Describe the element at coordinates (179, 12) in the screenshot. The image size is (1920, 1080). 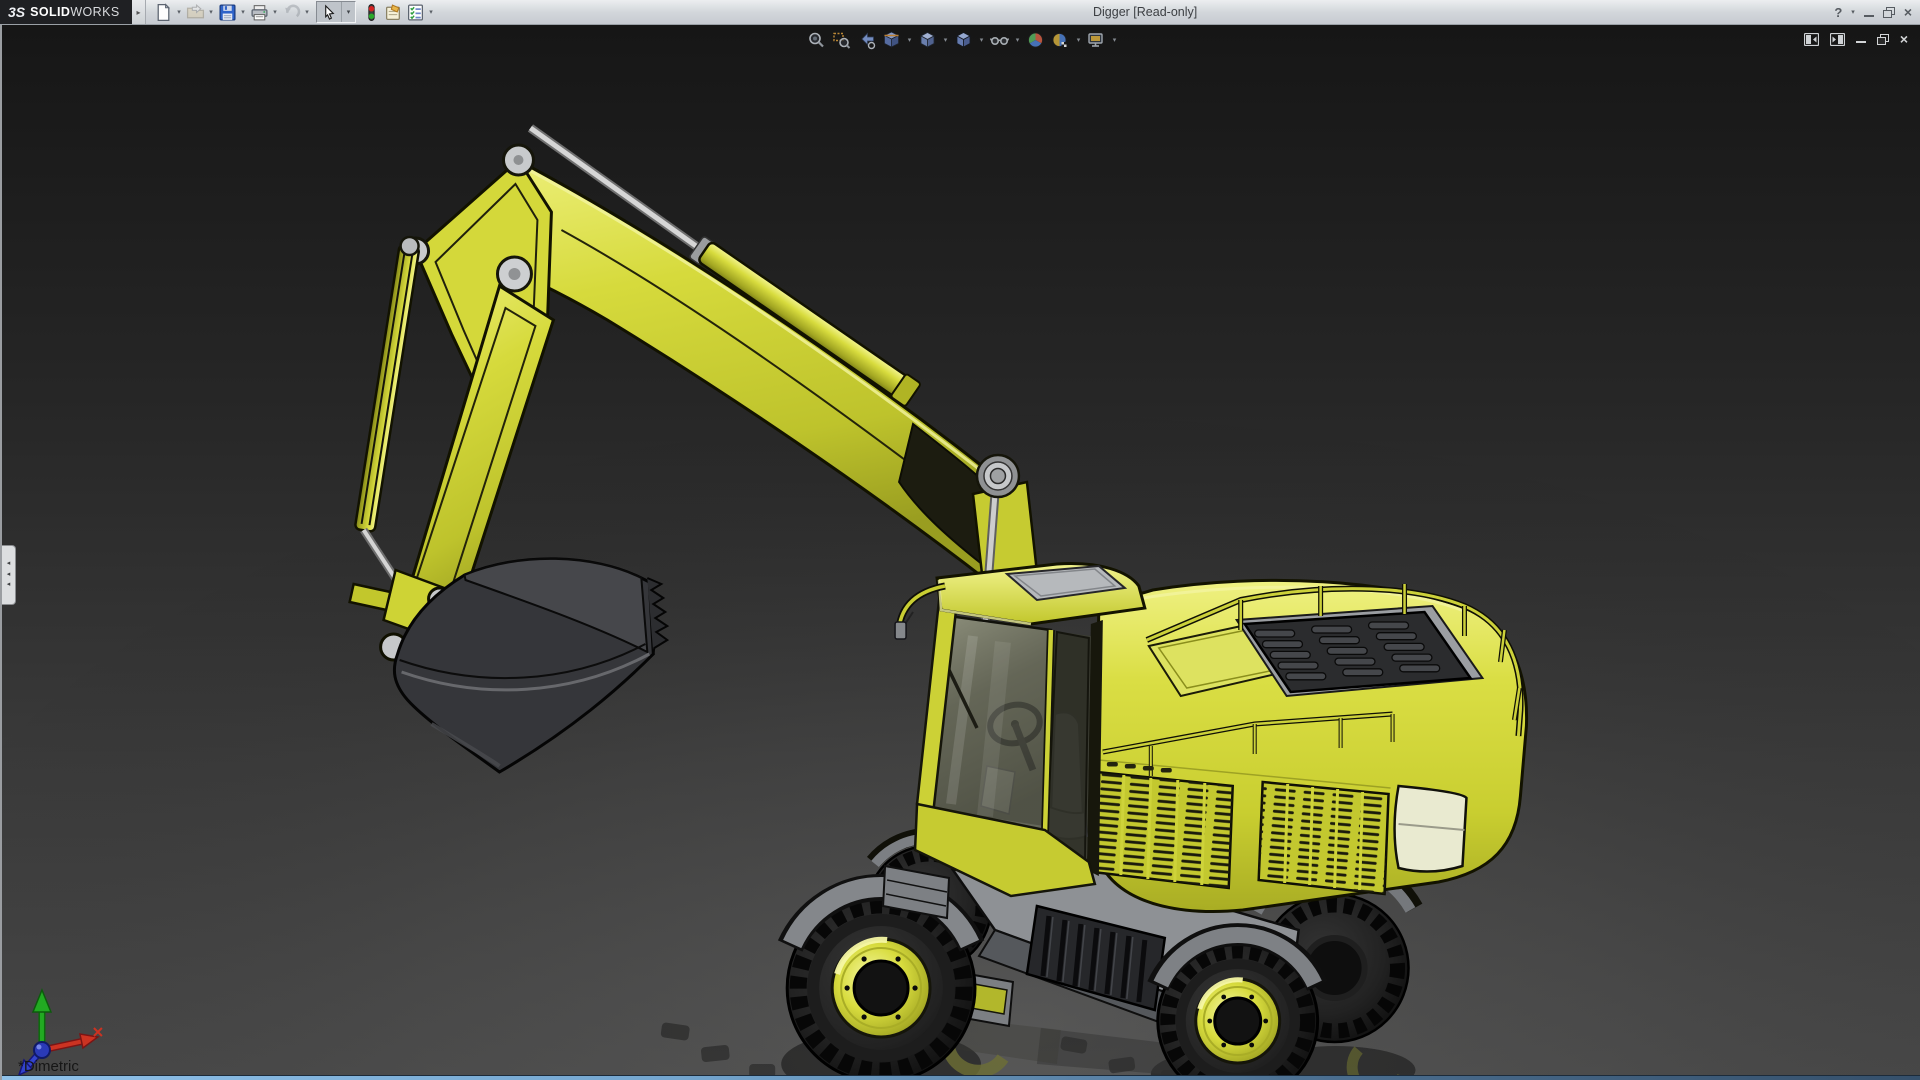
I see `new-document-dropdown: ▾` at that location.